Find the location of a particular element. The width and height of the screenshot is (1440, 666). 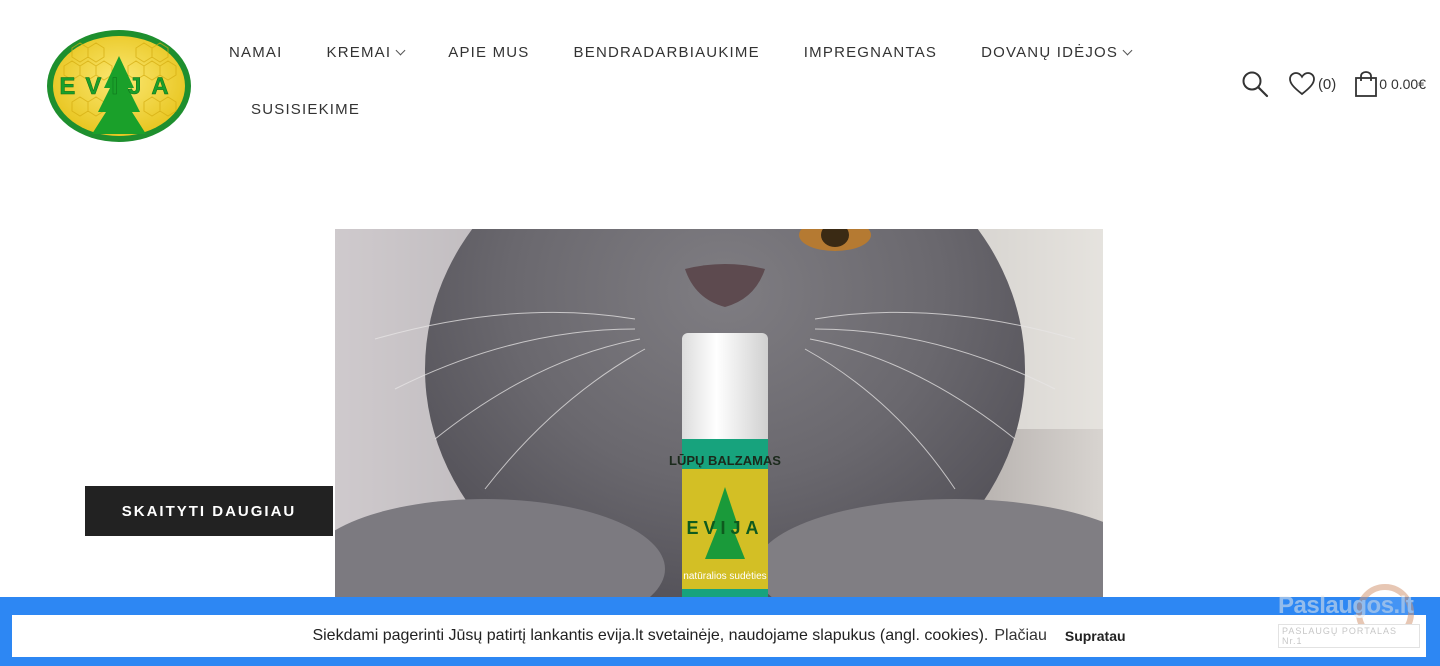

nav-item-impregnantas: IMPREGNANTAS is located at coordinates (870, 52).